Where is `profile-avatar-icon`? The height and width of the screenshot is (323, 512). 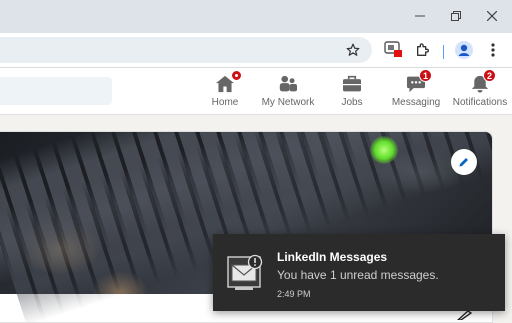 profile-avatar-icon is located at coordinates (464, 50).